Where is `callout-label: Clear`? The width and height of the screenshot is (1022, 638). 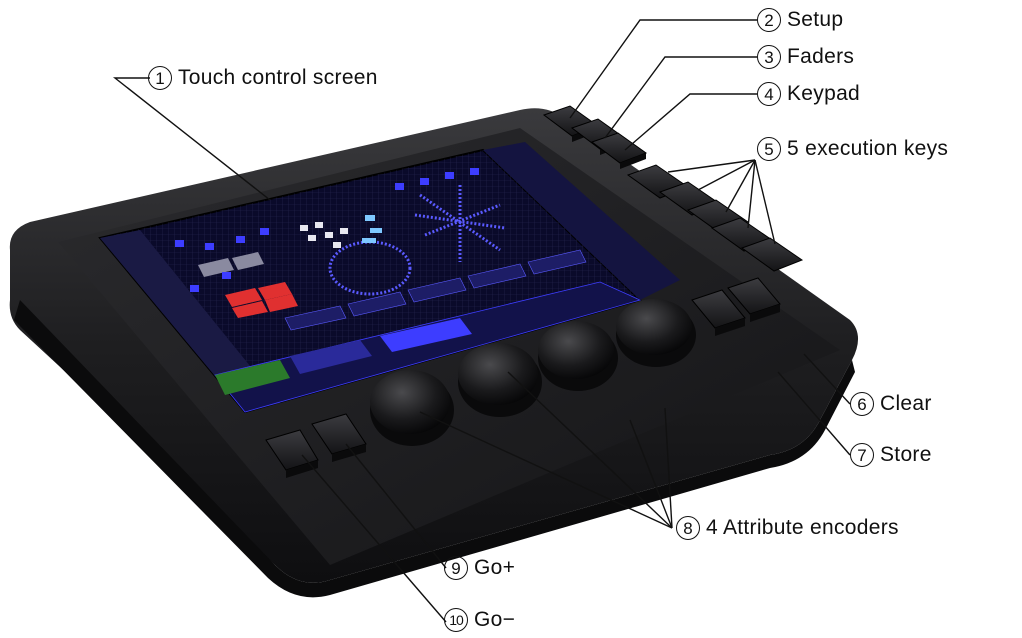 callout-label: Clear is located at coordinates (906, 403).